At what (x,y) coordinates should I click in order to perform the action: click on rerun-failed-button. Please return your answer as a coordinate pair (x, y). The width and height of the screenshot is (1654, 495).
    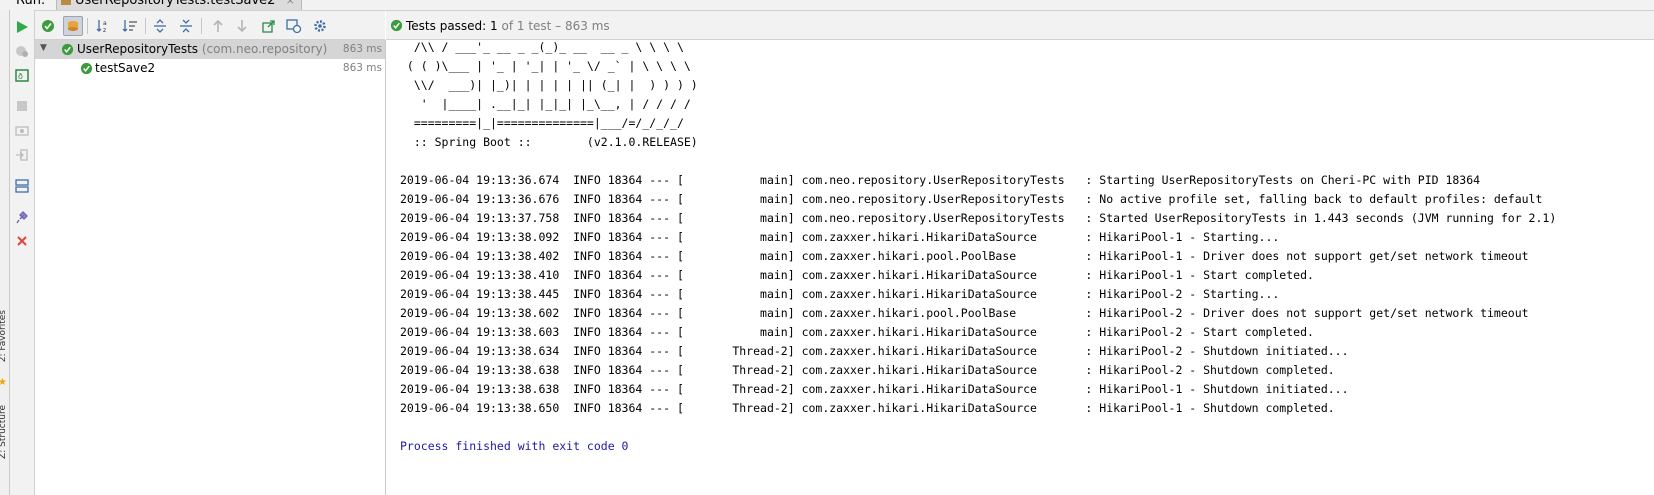
    Looking at the image, I should click on (22, 51).